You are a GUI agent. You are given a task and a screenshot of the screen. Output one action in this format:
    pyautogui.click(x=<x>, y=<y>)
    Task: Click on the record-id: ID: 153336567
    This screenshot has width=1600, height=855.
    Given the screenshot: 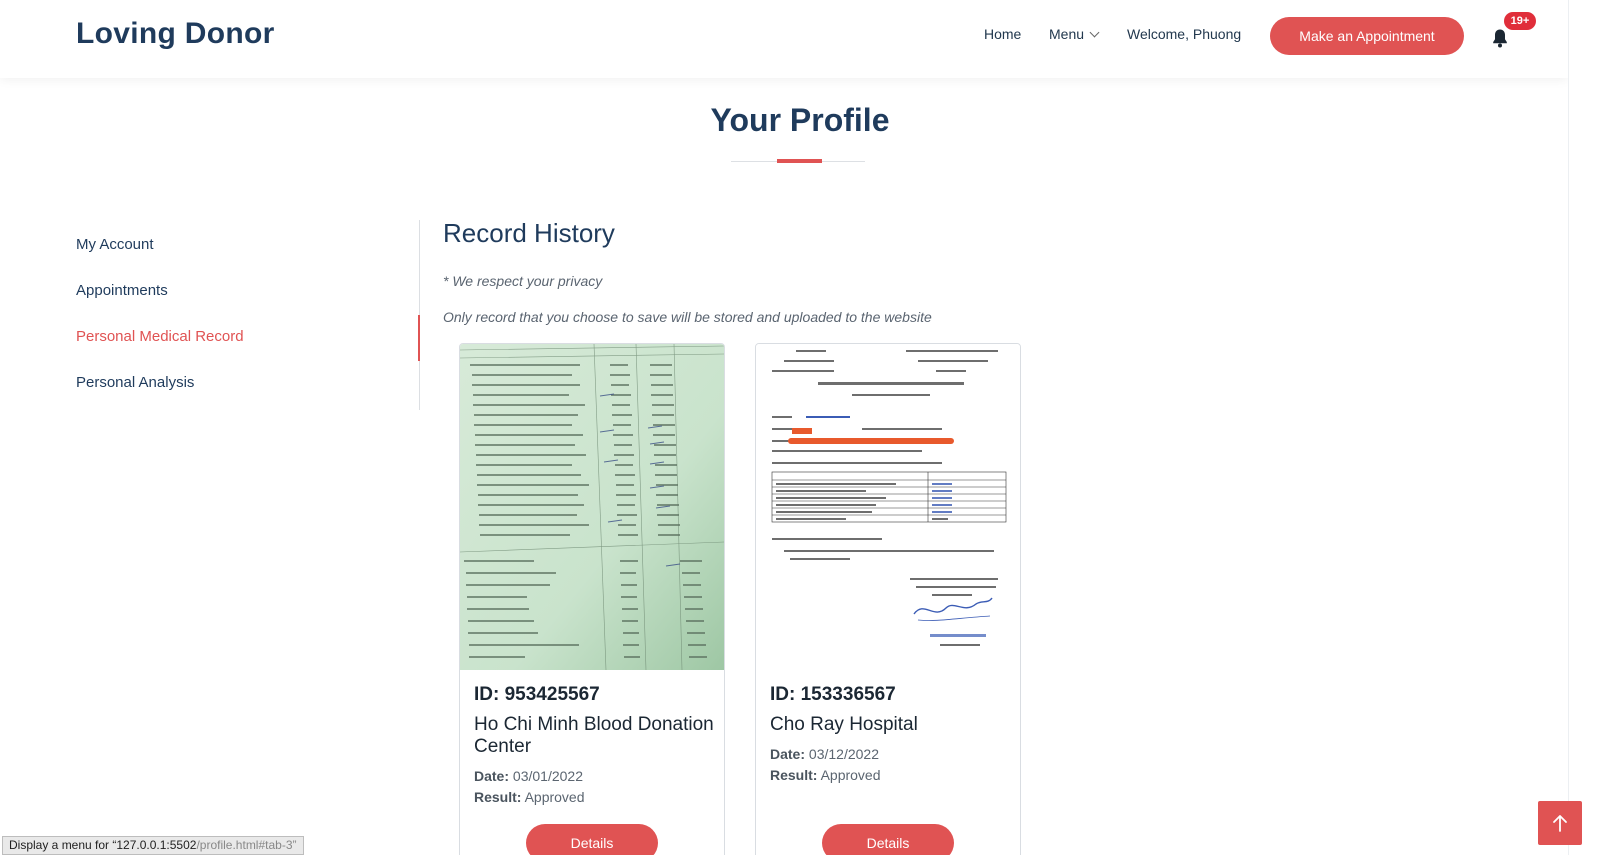 What is the action you would take?
    pyautogui.click(x=890, y=695)
    